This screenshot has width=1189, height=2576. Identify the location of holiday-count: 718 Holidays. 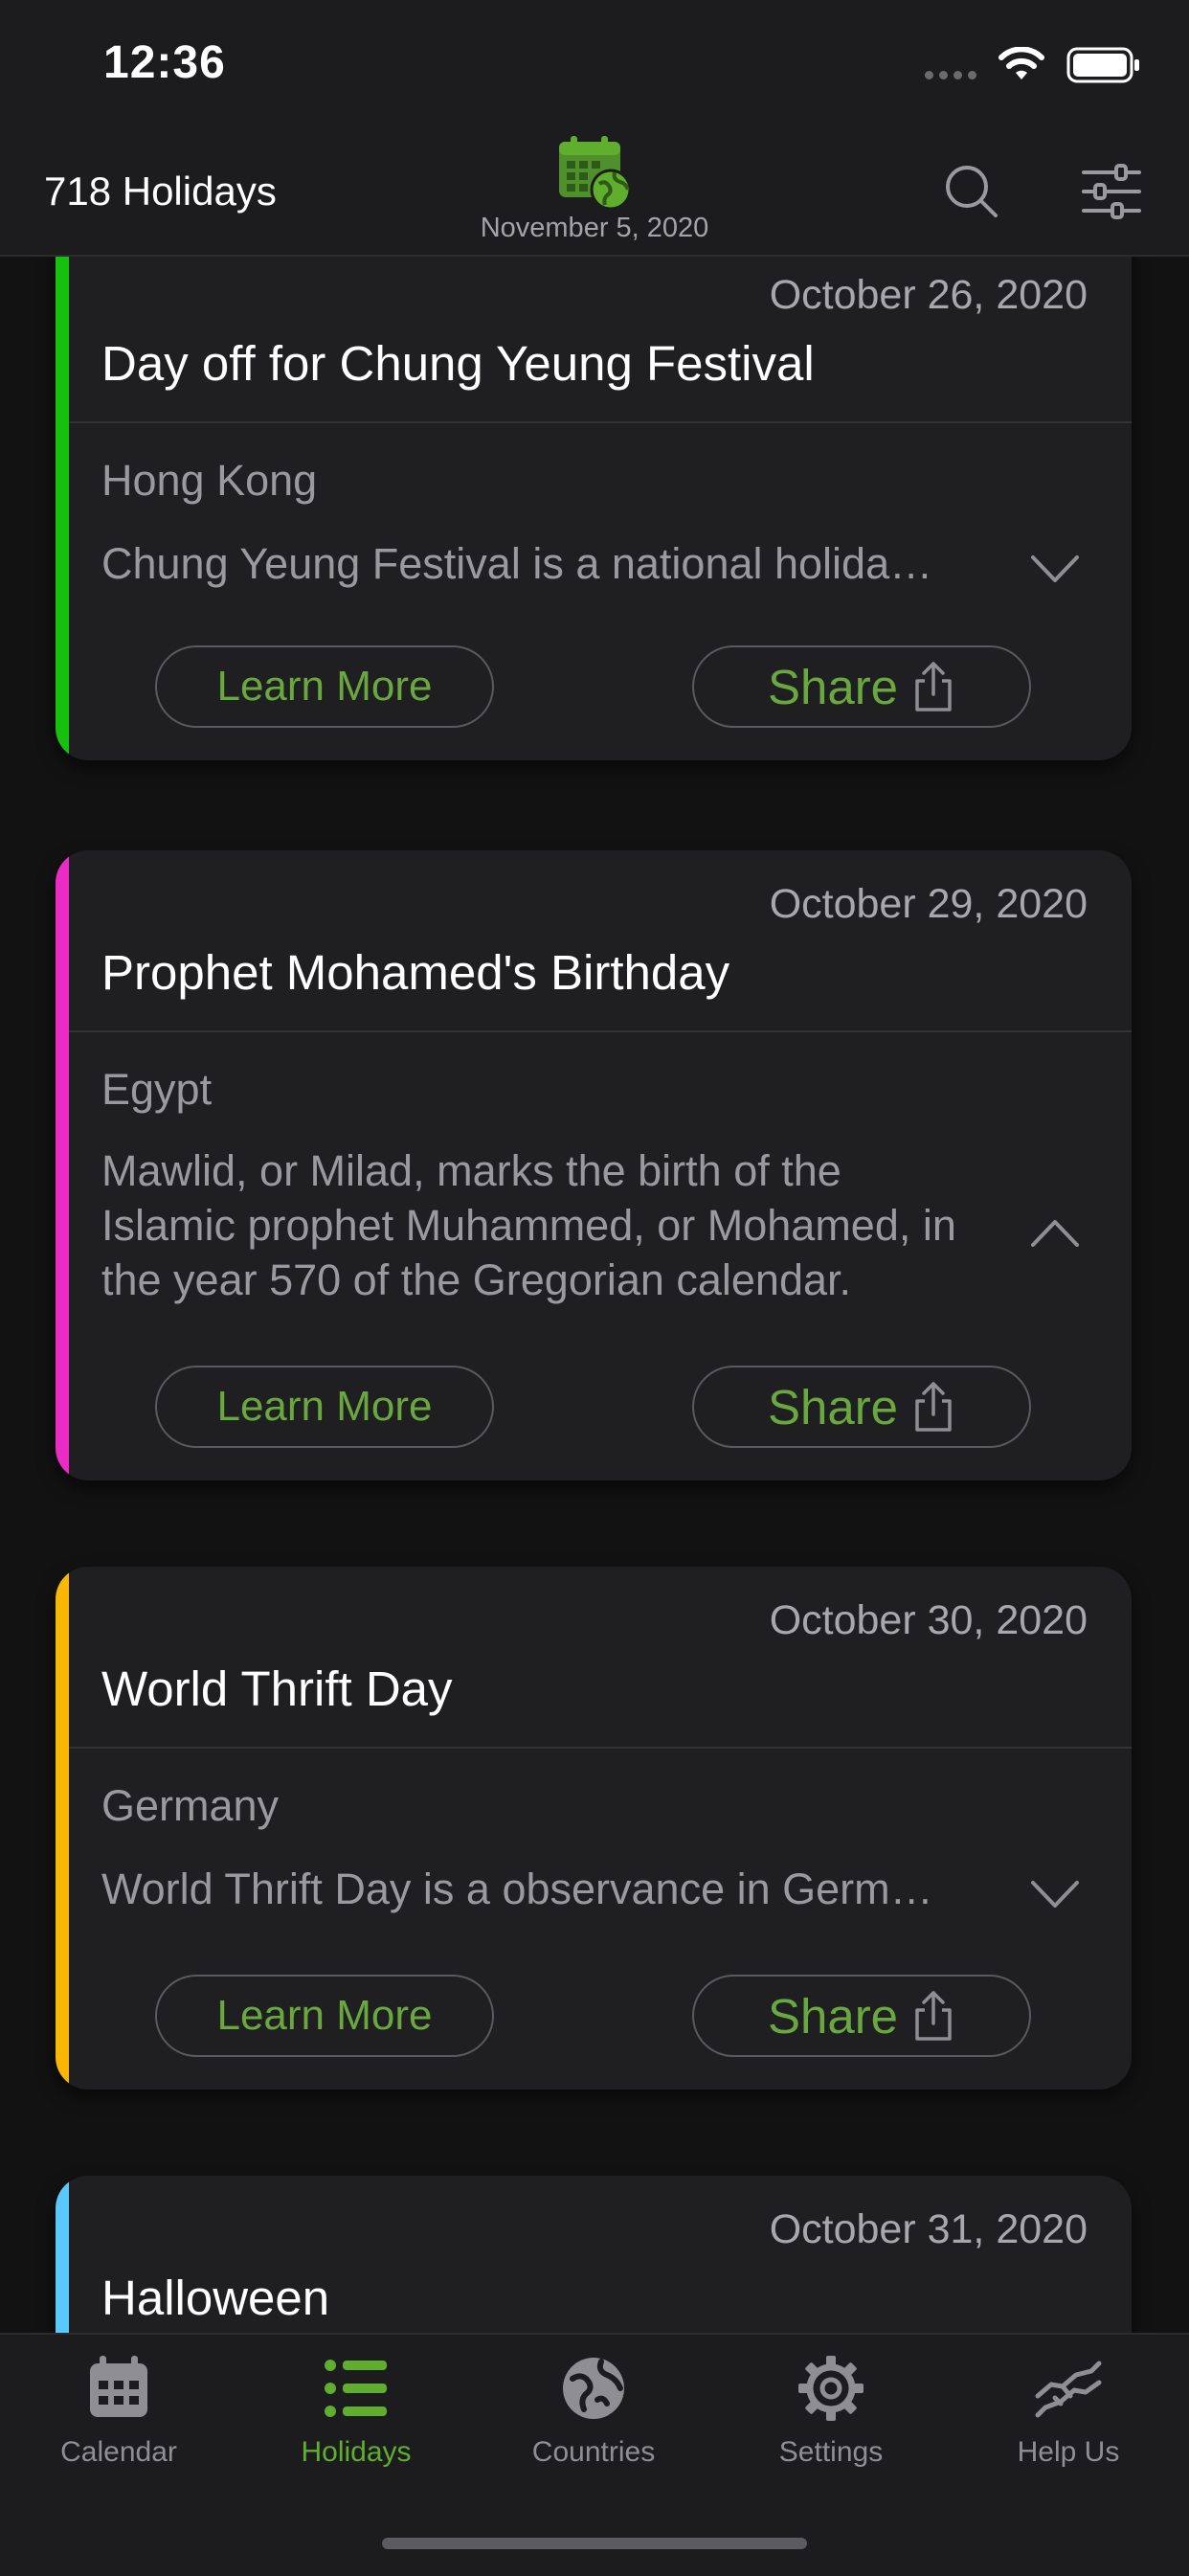
(160, 191).